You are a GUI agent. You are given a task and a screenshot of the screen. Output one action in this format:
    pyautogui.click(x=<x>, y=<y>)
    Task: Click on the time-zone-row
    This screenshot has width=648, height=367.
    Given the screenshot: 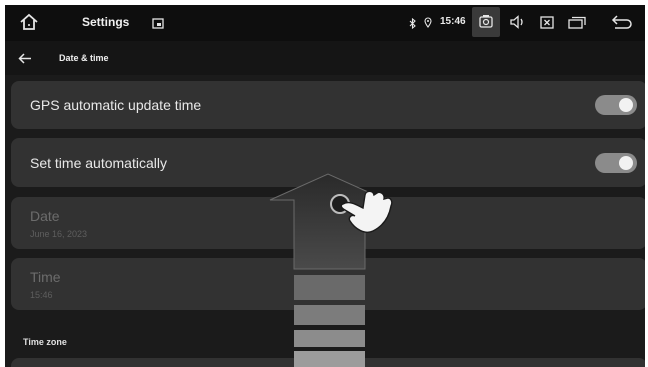 What is the action you would take?
    pyautogui.click(x=328, y=362)
    